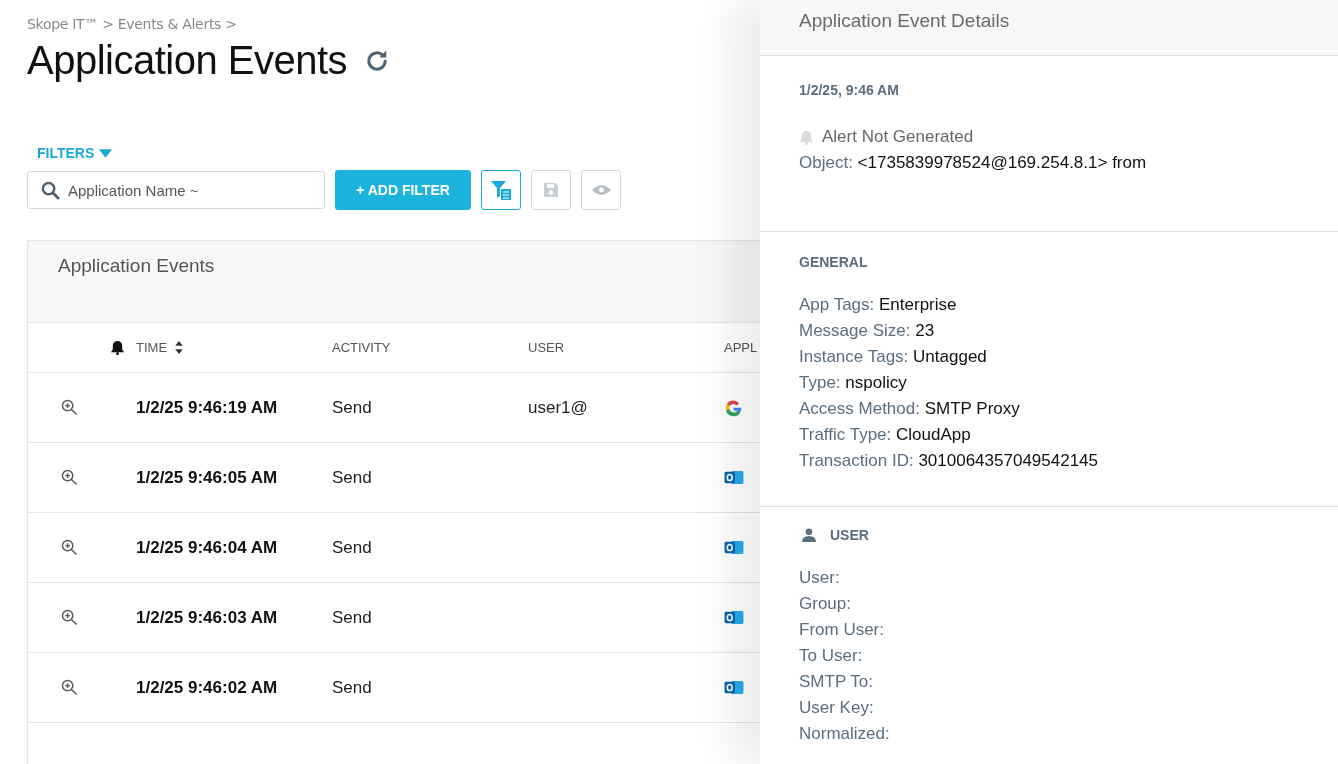  I want to click on time-cell: 1/2/25 9:46:05 AM, so click(207, 477).